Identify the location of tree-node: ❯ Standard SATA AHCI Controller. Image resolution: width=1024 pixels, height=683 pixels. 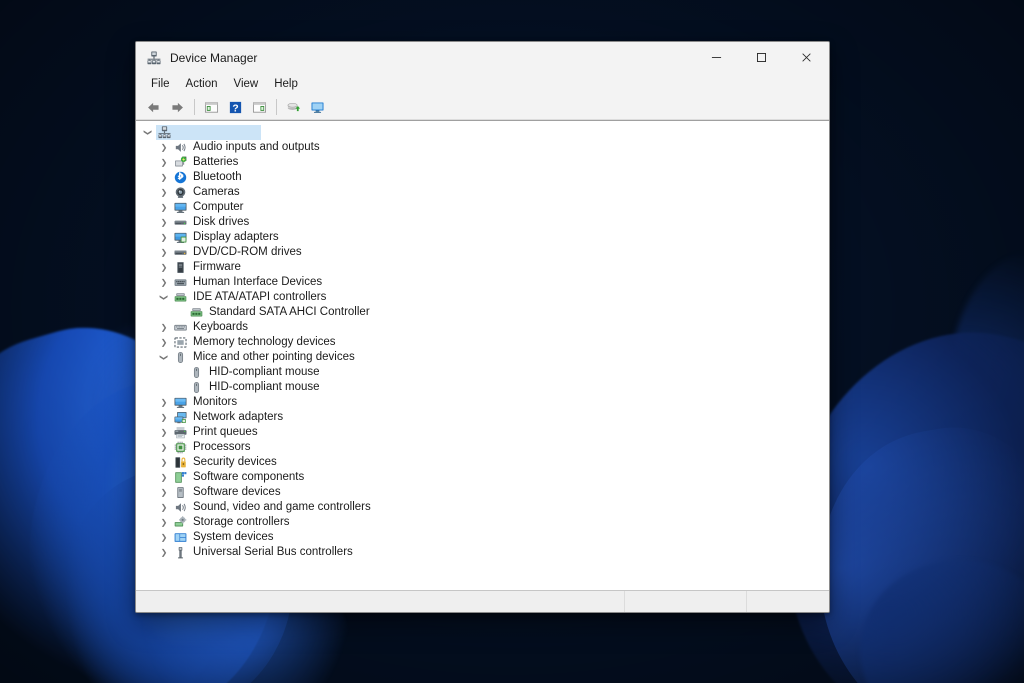
(482, 312).